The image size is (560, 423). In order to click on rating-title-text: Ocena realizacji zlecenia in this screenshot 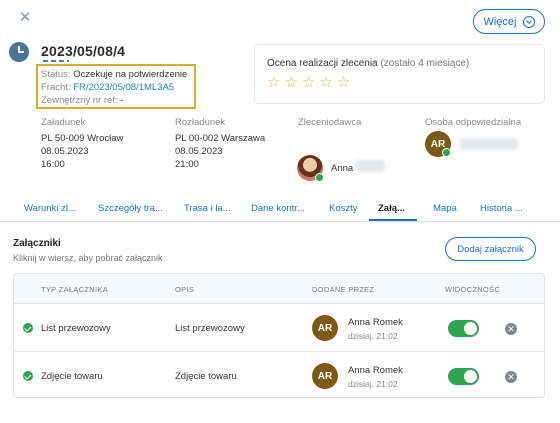, I will do `click(322, 63)`.